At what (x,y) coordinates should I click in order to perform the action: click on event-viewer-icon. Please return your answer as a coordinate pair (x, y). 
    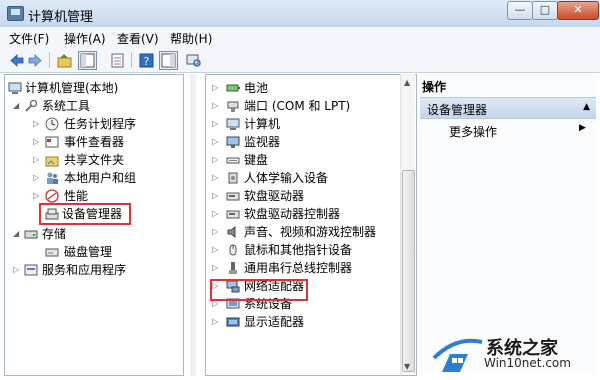
    Looking at the image, I should click on (52, 142).